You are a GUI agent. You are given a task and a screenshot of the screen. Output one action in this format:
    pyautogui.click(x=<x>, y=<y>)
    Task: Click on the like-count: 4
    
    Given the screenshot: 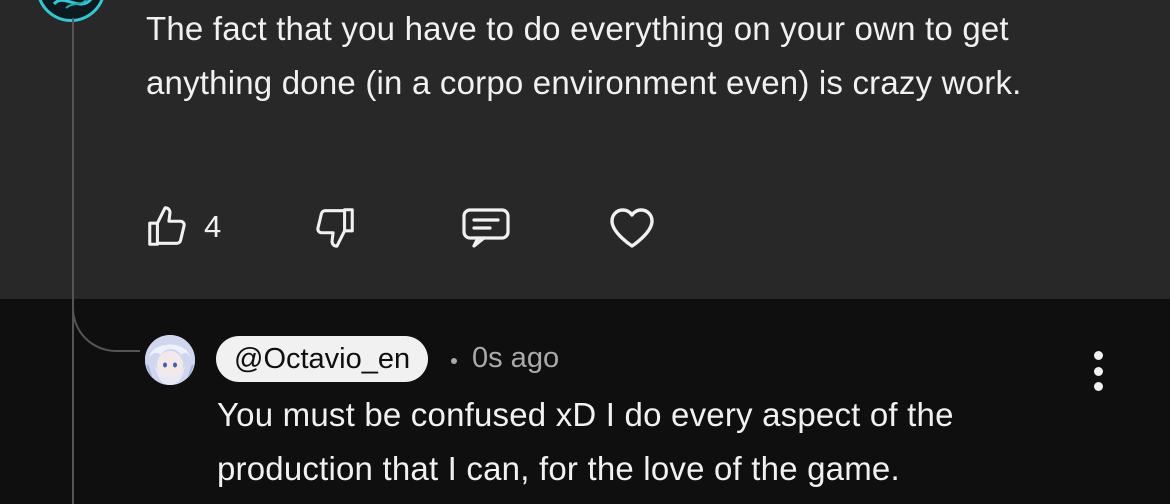 What is the action you would take?
    pyautogui.click(x=213, y=226)
    